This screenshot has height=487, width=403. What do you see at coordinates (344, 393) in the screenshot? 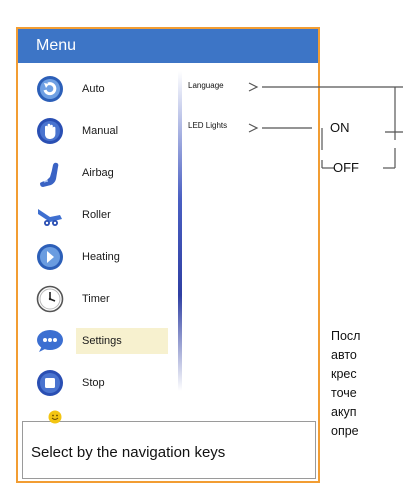
I see `side-text-line: точе` at bounding box center [344, 393].